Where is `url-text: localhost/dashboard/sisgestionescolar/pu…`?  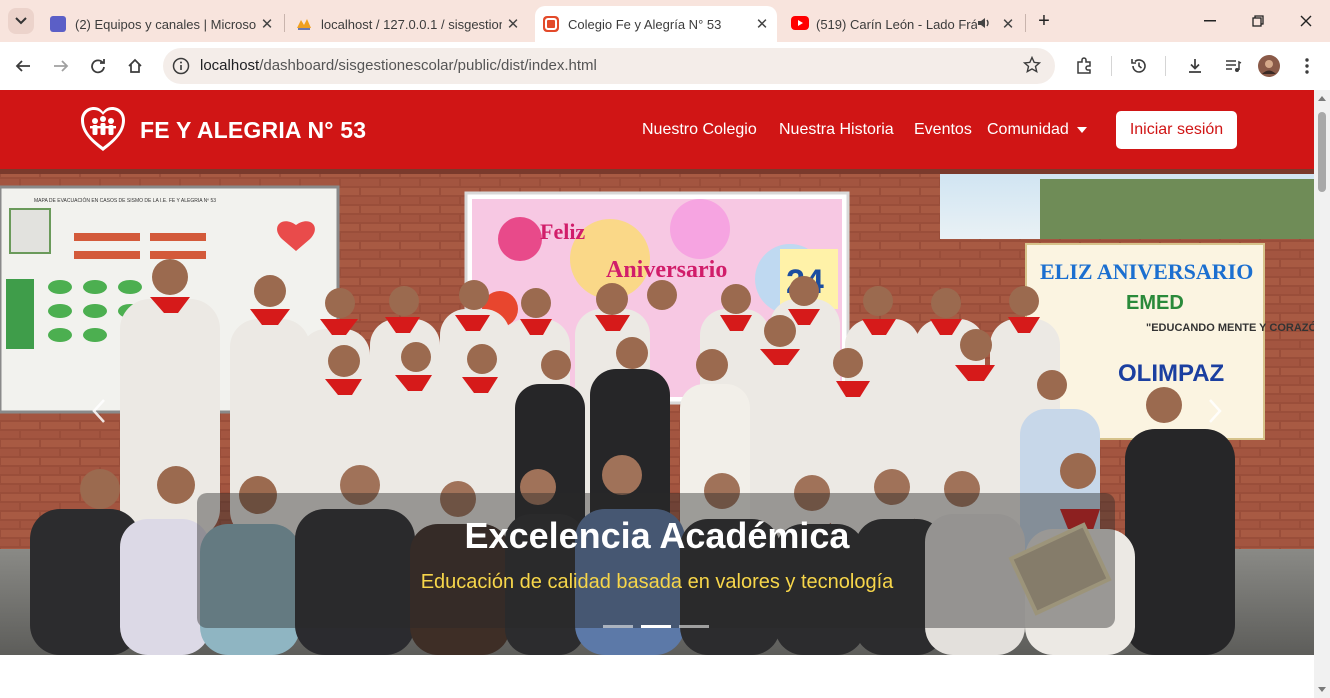 url-text: localhost/dashboard/sisgestionescolar/pu… is located at coordinates (398, 65).